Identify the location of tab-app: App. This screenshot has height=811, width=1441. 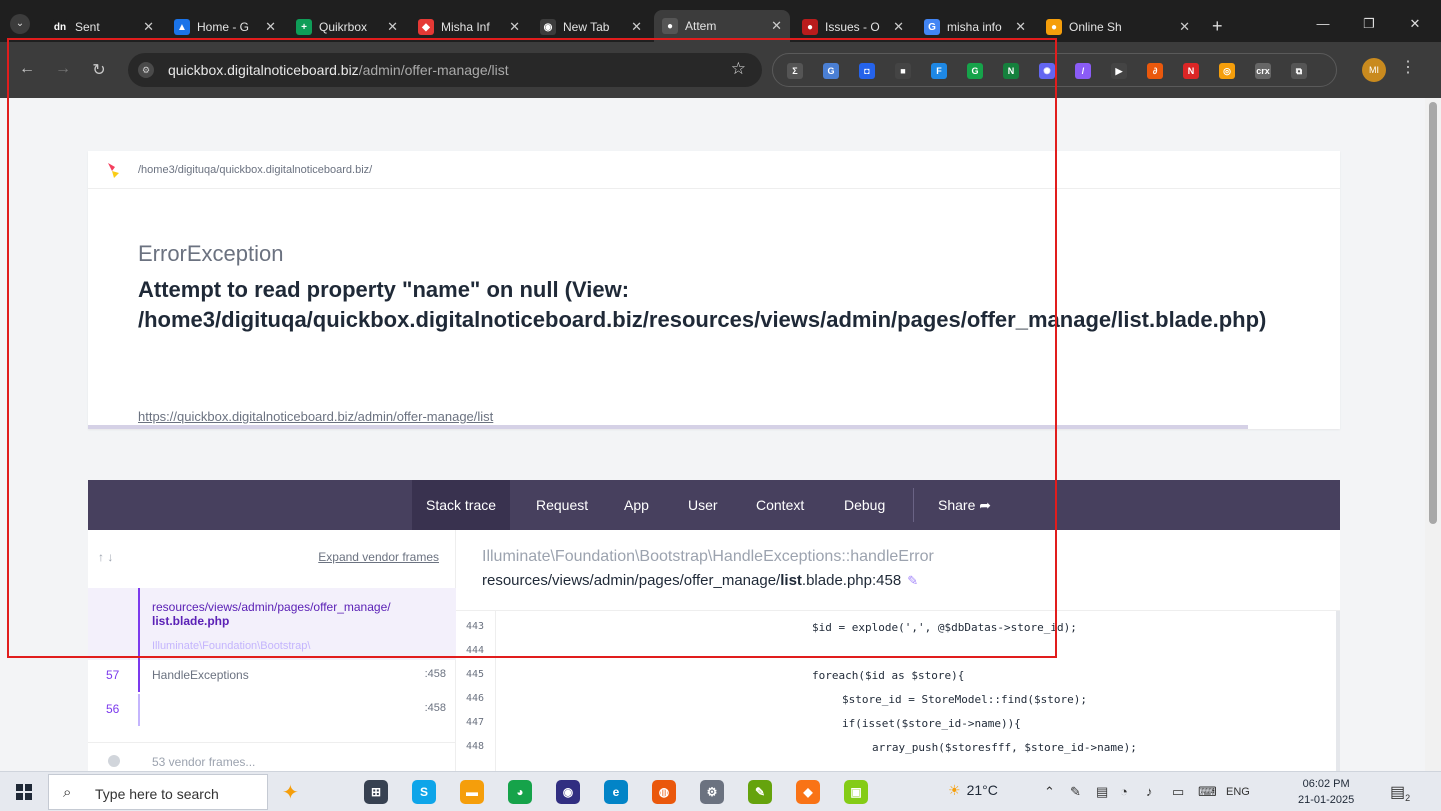
(636, 505).